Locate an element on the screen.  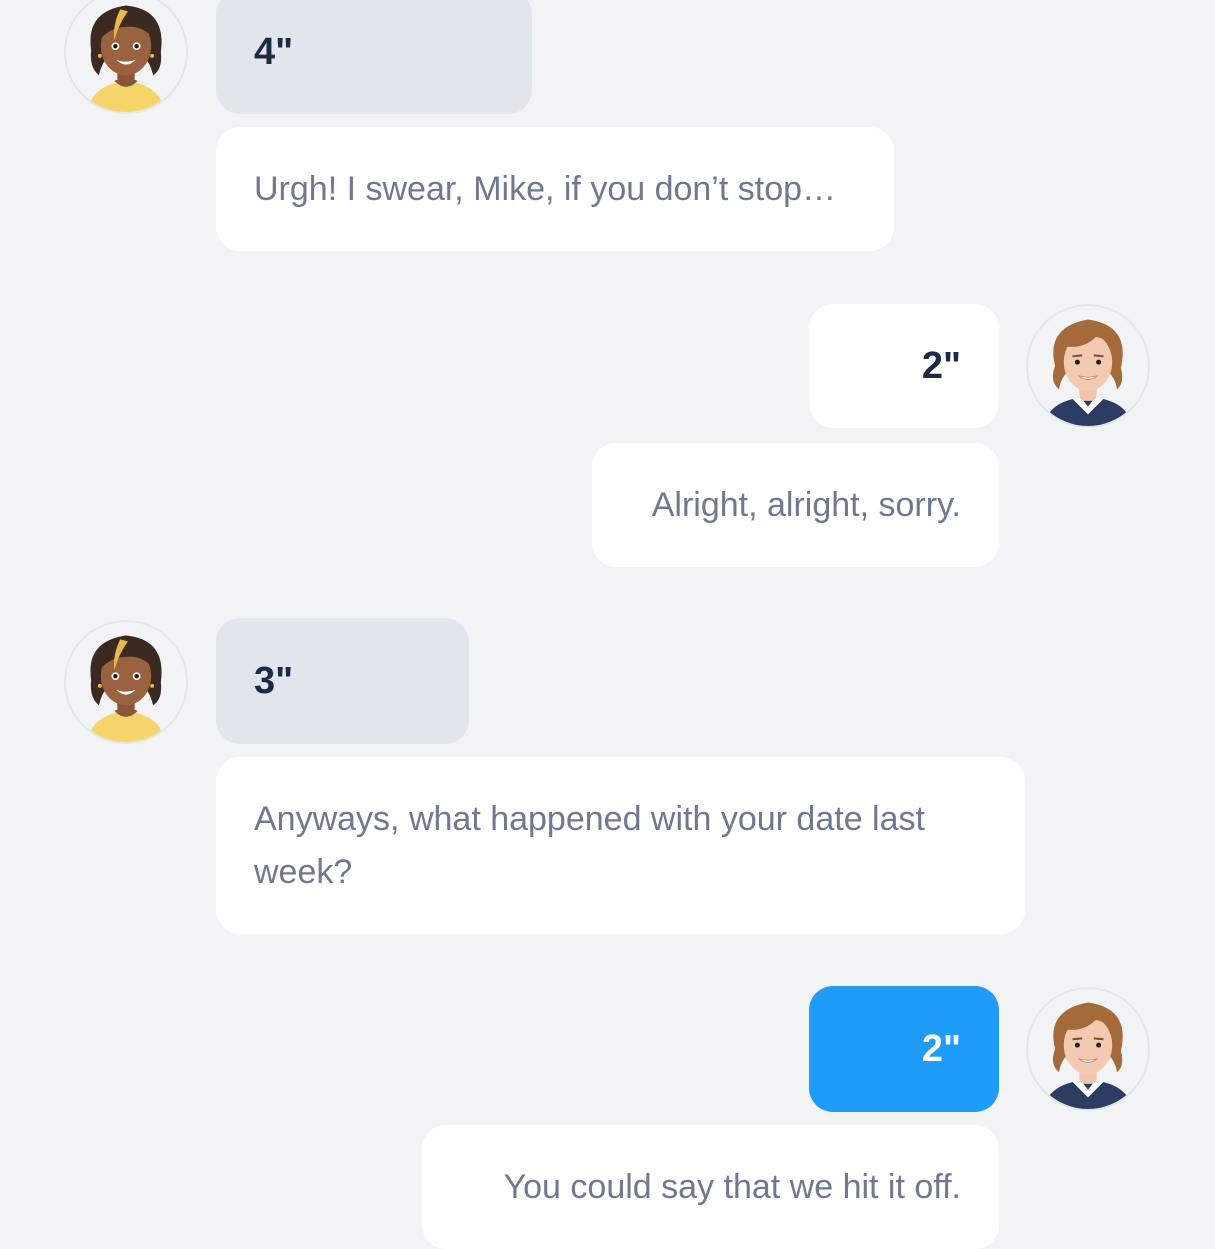
message-bubble: You could say that we hit it off. is located at coordinates (710, 1187).